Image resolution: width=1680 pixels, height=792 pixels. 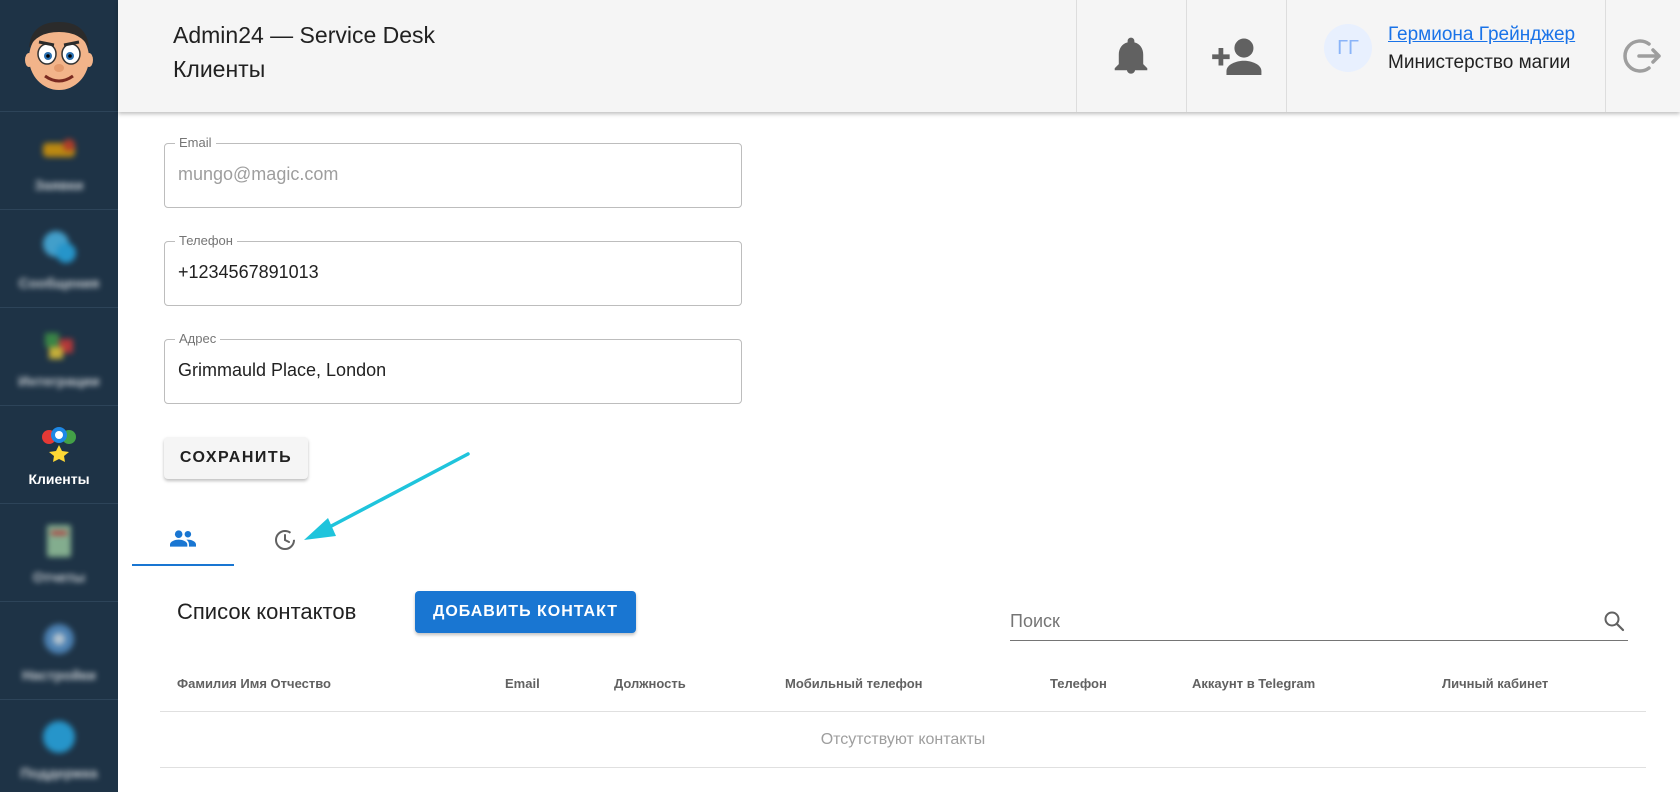 What do you see at coordinates (59, 380) in the screenshot?
I see `sidebar-item-label: Интеграции` at bounding box center [59, 380].